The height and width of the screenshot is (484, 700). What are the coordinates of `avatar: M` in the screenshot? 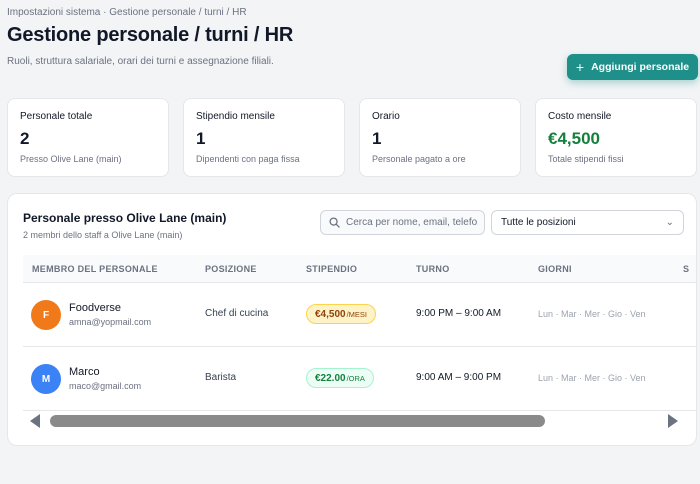 It's located at (46, 379).